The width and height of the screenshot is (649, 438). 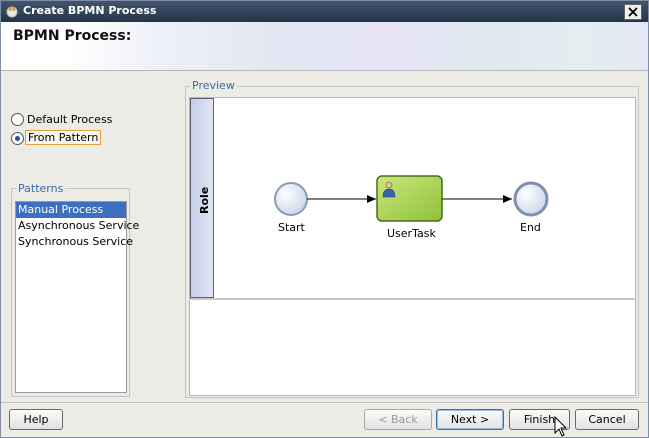 I want to click on help-button: Help, so click(x=36, y=419).